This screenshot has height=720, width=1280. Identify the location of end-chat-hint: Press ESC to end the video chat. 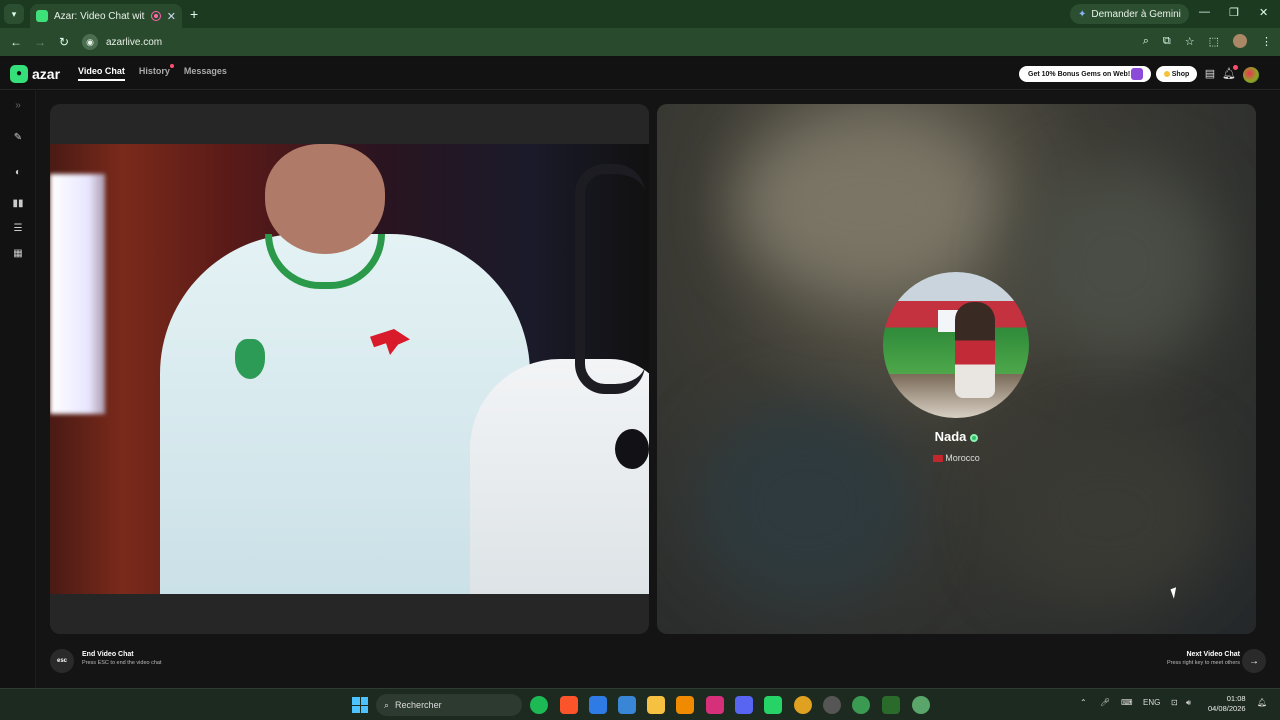
(122, 663).